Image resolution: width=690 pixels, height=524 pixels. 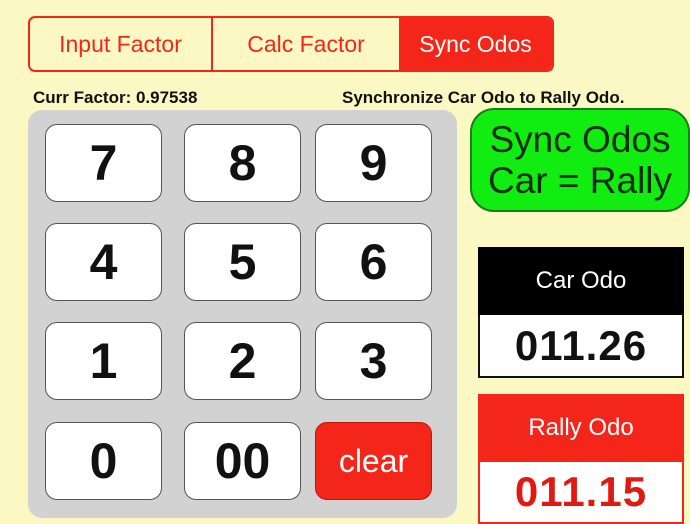 I want to click on car-odo-value: 011.26, so click(x=581, y=346).